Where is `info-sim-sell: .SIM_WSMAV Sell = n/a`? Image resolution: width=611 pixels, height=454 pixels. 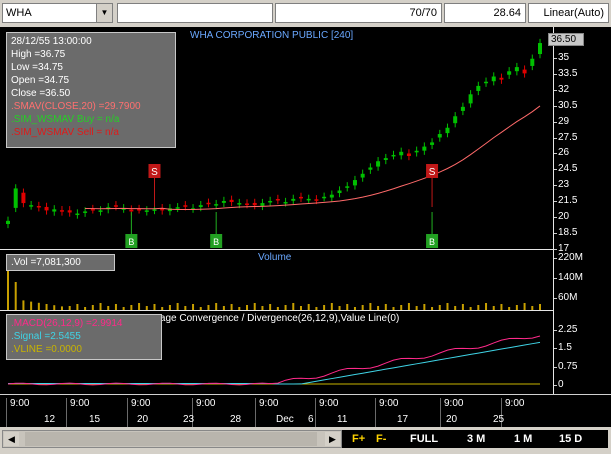
info-sim-sell: .SIM_WSMAV Sell = n/a is located at coordinates (65, 132).